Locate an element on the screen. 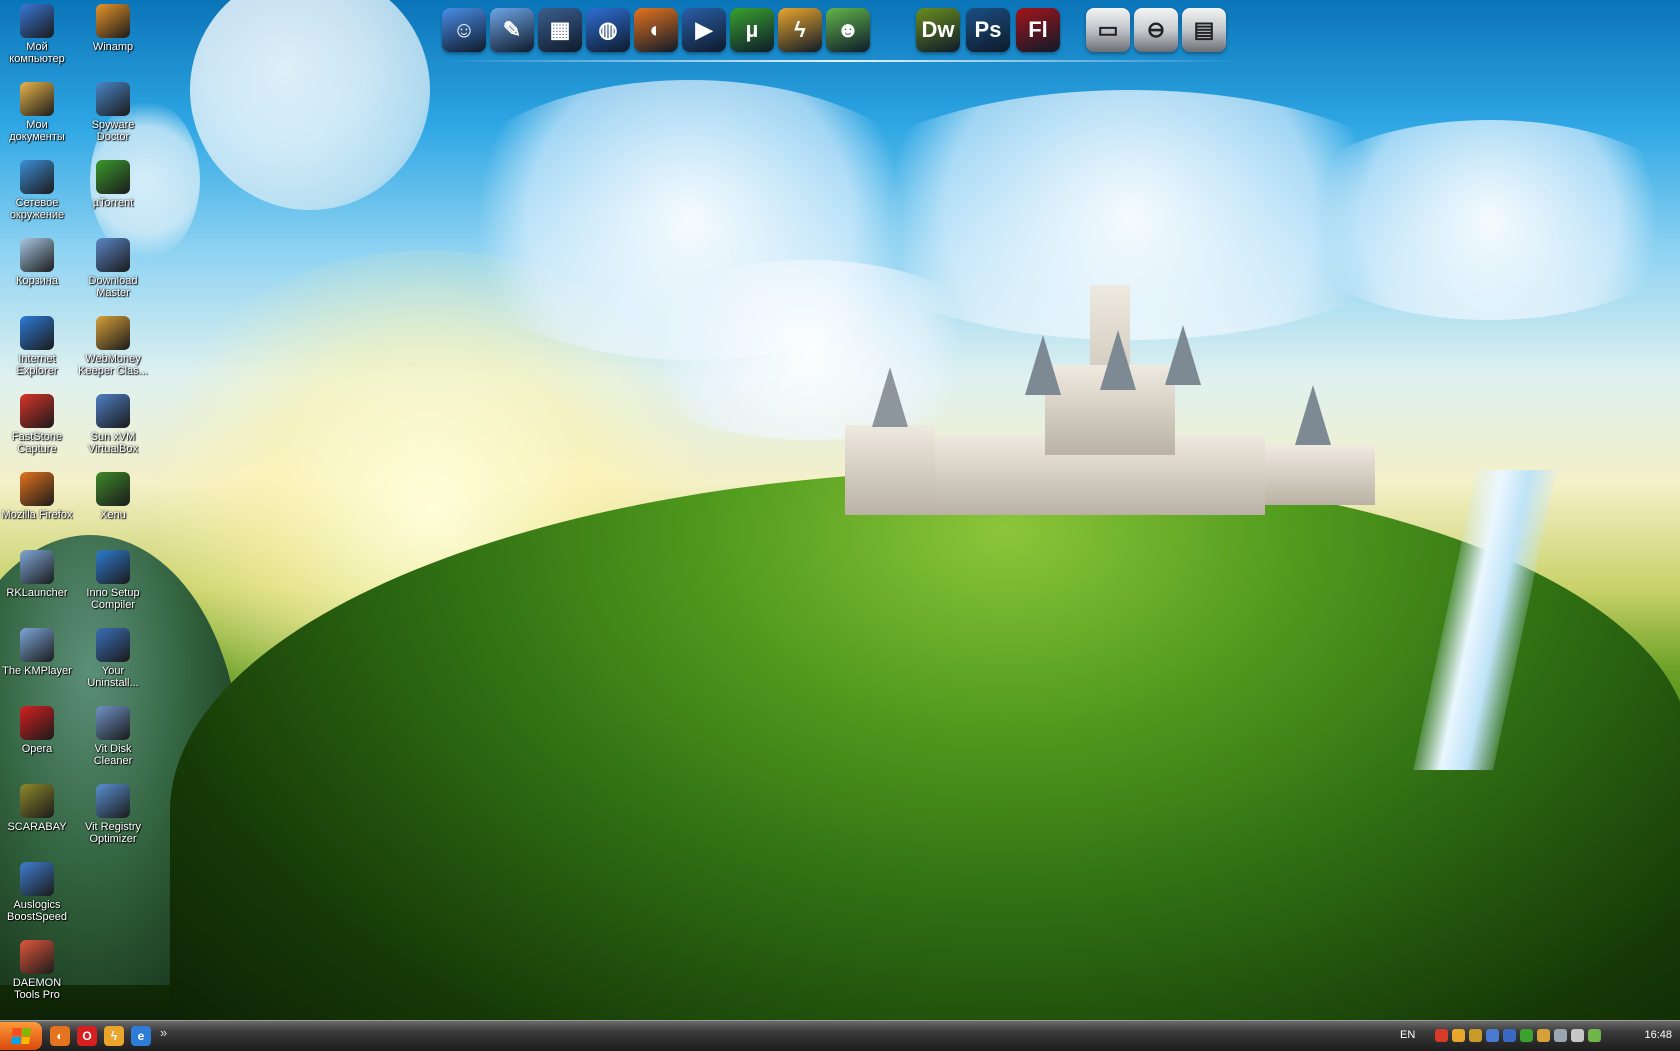 This screenshot has height=1051, width=1680. quick-launch-more-button: » is located at coordinates (163, 1032).